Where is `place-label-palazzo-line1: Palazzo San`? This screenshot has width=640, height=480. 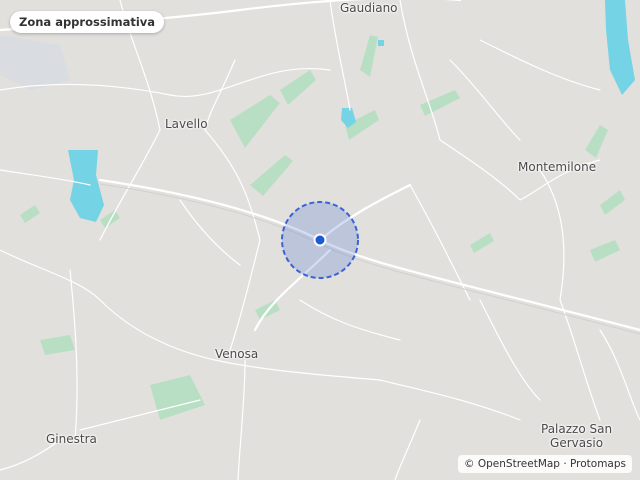
place-label-palazzo-line1: Palazzo San is located at coordinates (577, 429).